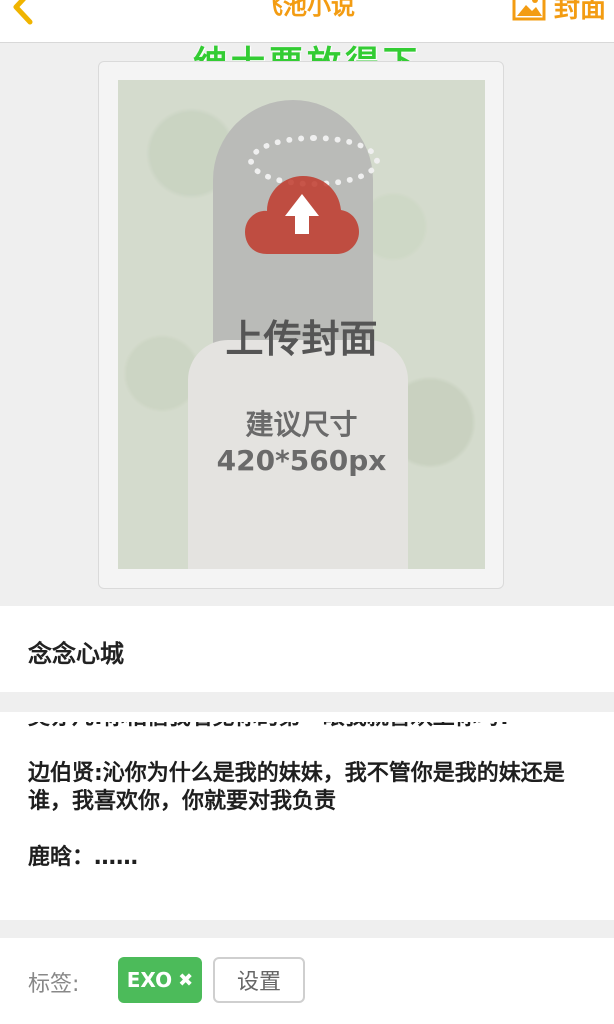 This screenshot has height=1024, width=614. Describe the element at coordinates (149, 980) in the screenshot. I see `tag-chip-label: EXO` at that location.